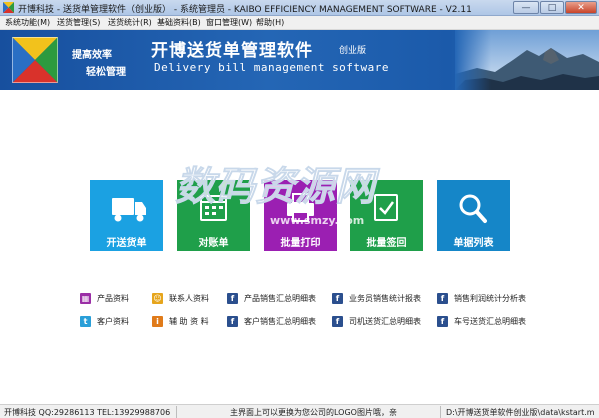 Image resolution: width=599 pixels, height=418 pixels. Describe the element at coordinates (386, 243) in the screenshot. I see `tile-label: 批量签回` at that location.